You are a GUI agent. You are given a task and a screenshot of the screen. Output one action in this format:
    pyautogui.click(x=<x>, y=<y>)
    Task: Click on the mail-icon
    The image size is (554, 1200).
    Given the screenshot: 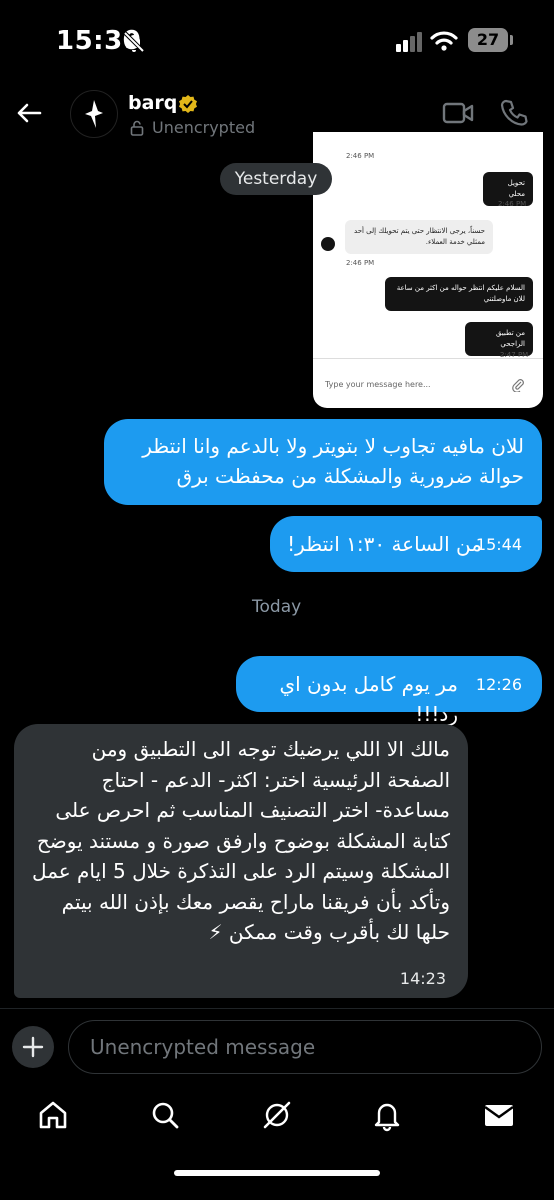 What is the action you would take?
    pyautogui.click(x=499, y=1115)
    